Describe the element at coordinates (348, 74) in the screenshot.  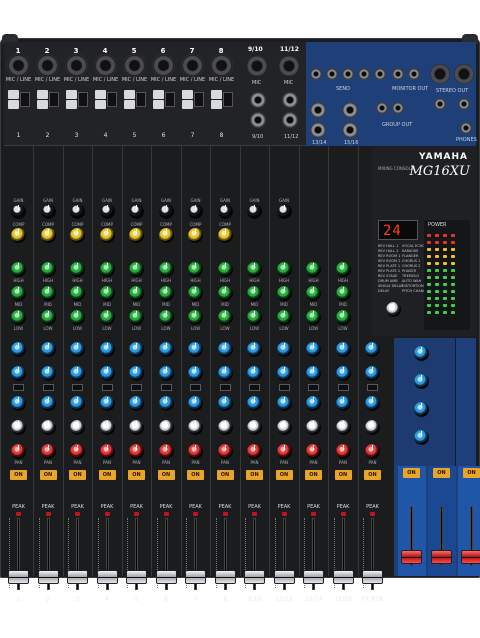
I see `send-out-aux3` at that location.